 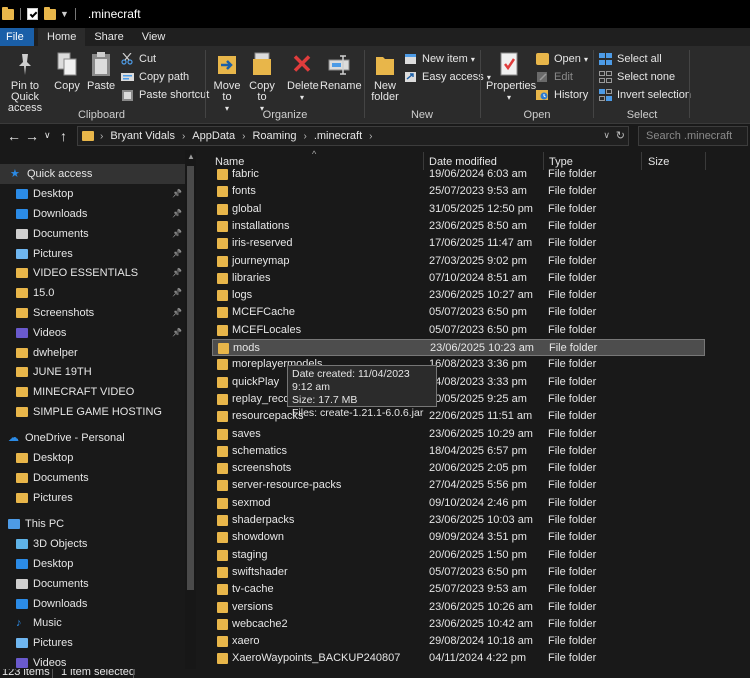 I want to click on up-arrow-icon: ↑, so click(x=63, y=136).